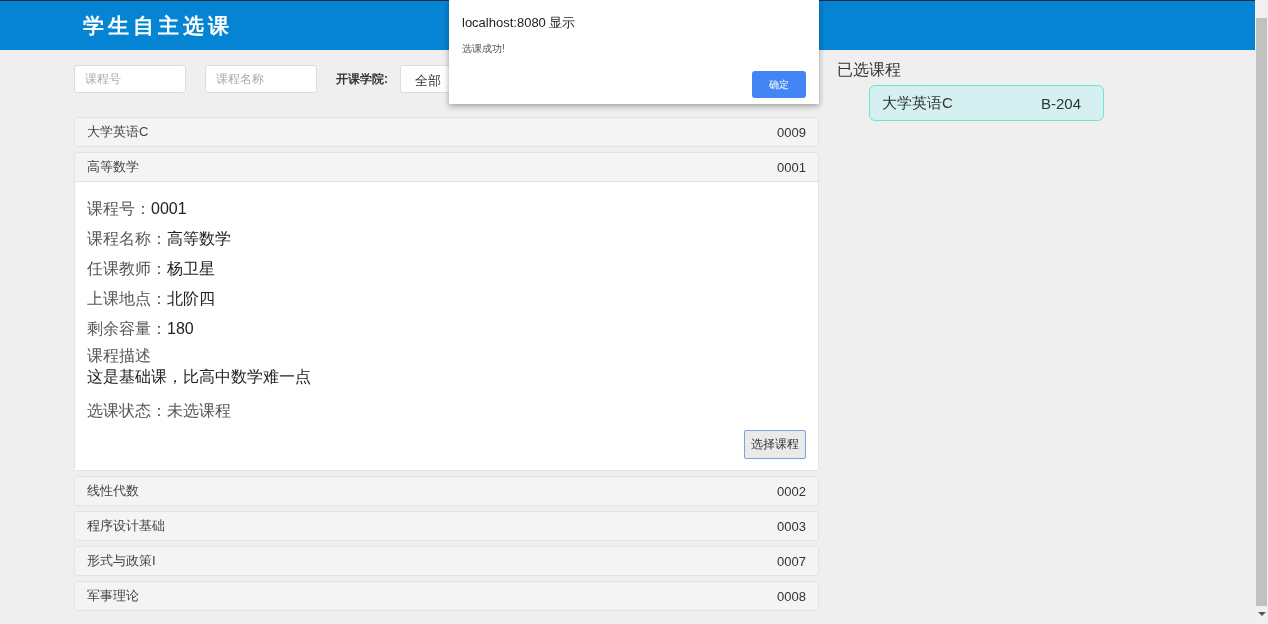 Image resolution: width=1268 pixels, height=624 pixels. Describe the element at coordinates (1261, 312) in the screenshot. I see `scrollbar-thumb` at that location.